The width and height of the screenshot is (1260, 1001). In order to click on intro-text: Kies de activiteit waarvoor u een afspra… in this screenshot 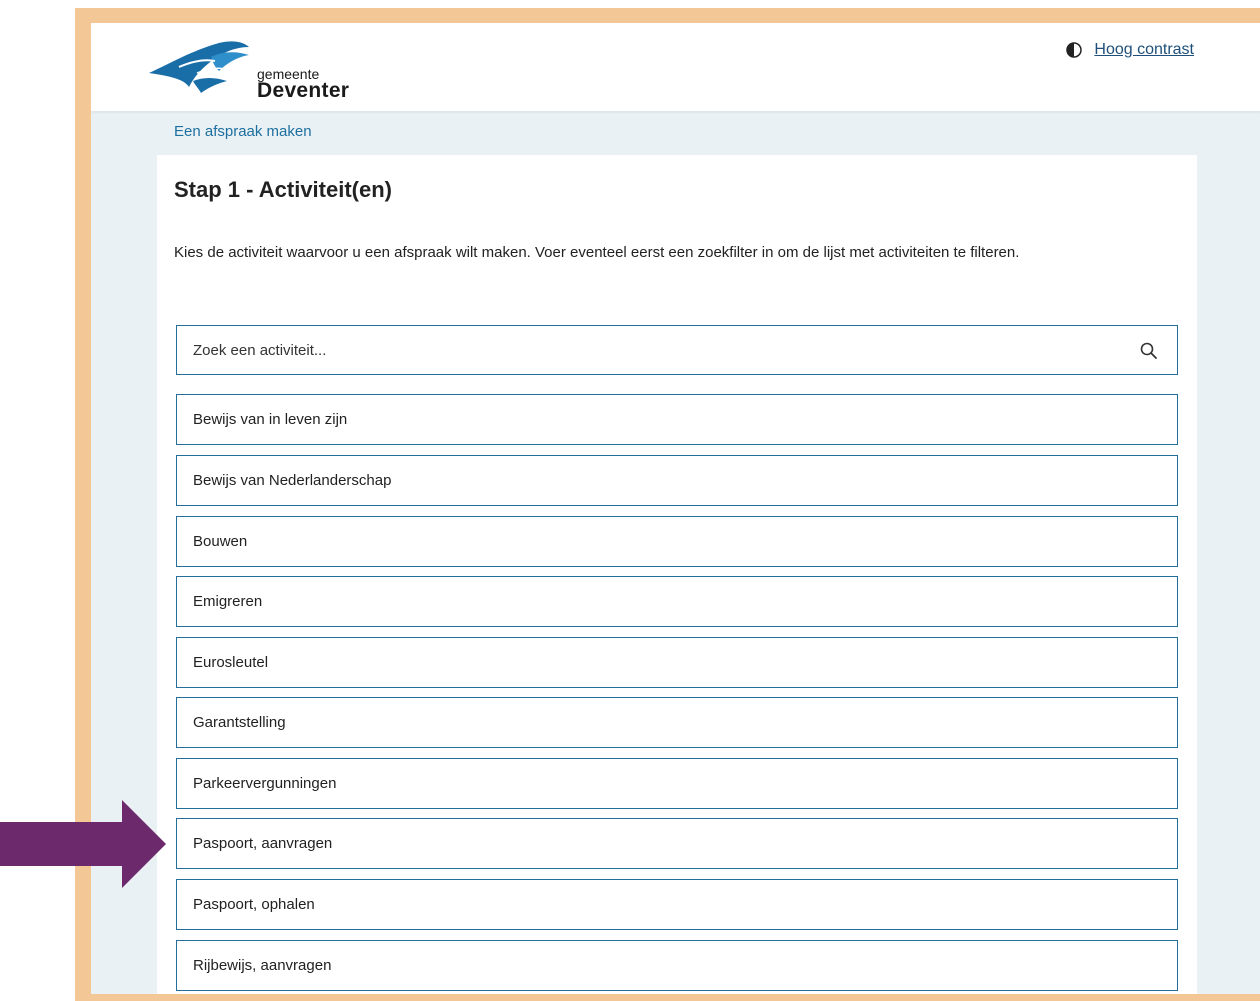, I will do `click(597, 252)`.